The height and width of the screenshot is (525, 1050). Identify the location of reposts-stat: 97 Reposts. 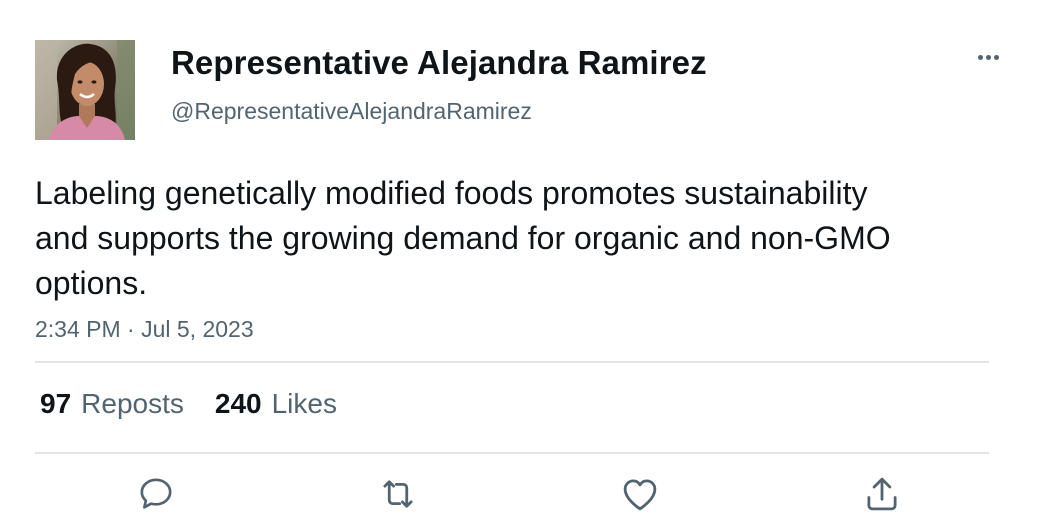
(112, 404).